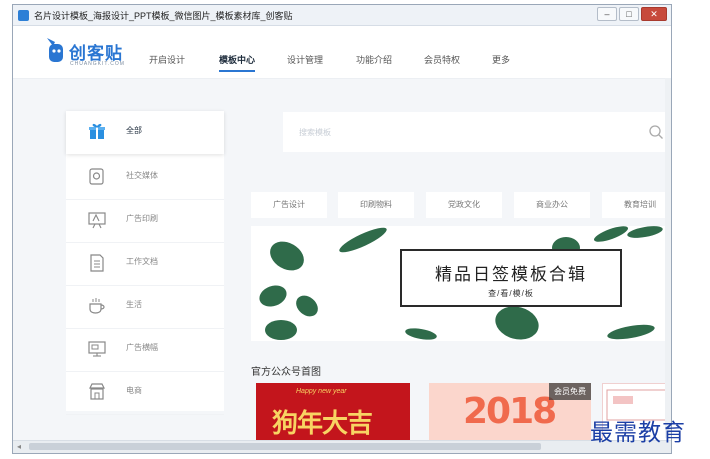  Describe the element at coordinates (552, 205) in the screenshot. I see `tag-business-office: 商业办公` at that location.